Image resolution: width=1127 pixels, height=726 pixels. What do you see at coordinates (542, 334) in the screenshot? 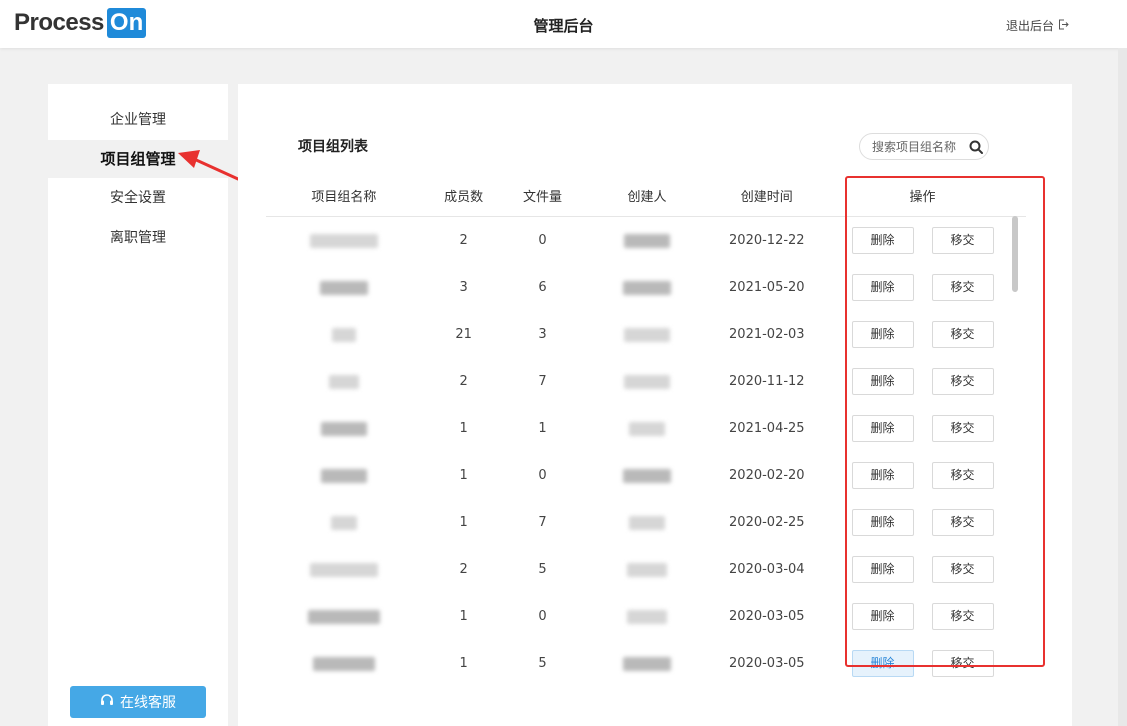
I see `files-cell: 3` at bounding box center [542, 334].